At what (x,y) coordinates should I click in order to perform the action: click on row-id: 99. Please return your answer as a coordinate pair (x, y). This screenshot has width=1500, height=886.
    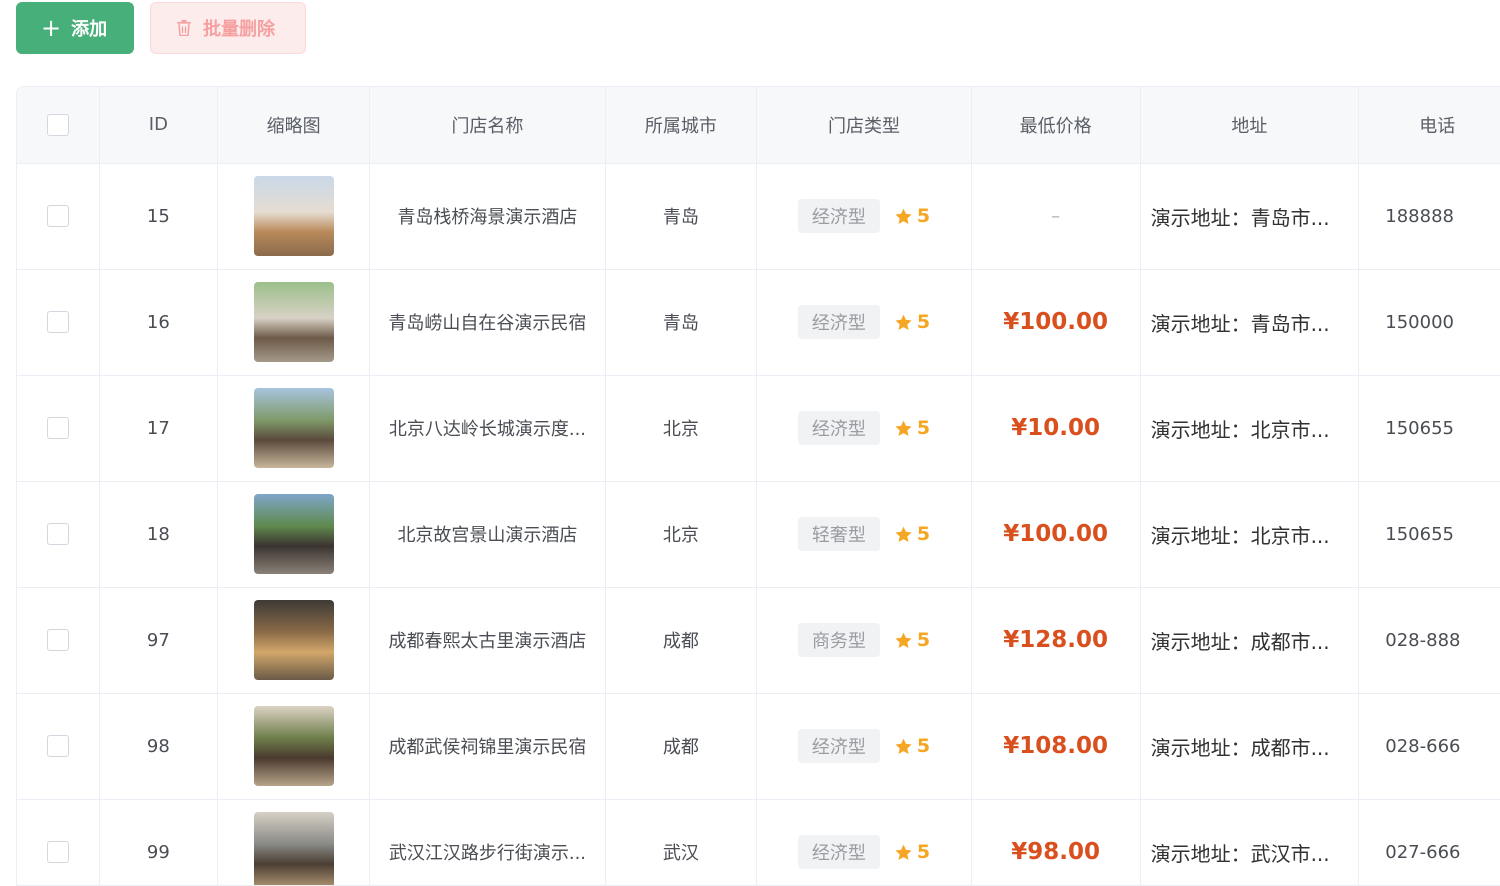
    Looking at the image, I should click on (159, 842).